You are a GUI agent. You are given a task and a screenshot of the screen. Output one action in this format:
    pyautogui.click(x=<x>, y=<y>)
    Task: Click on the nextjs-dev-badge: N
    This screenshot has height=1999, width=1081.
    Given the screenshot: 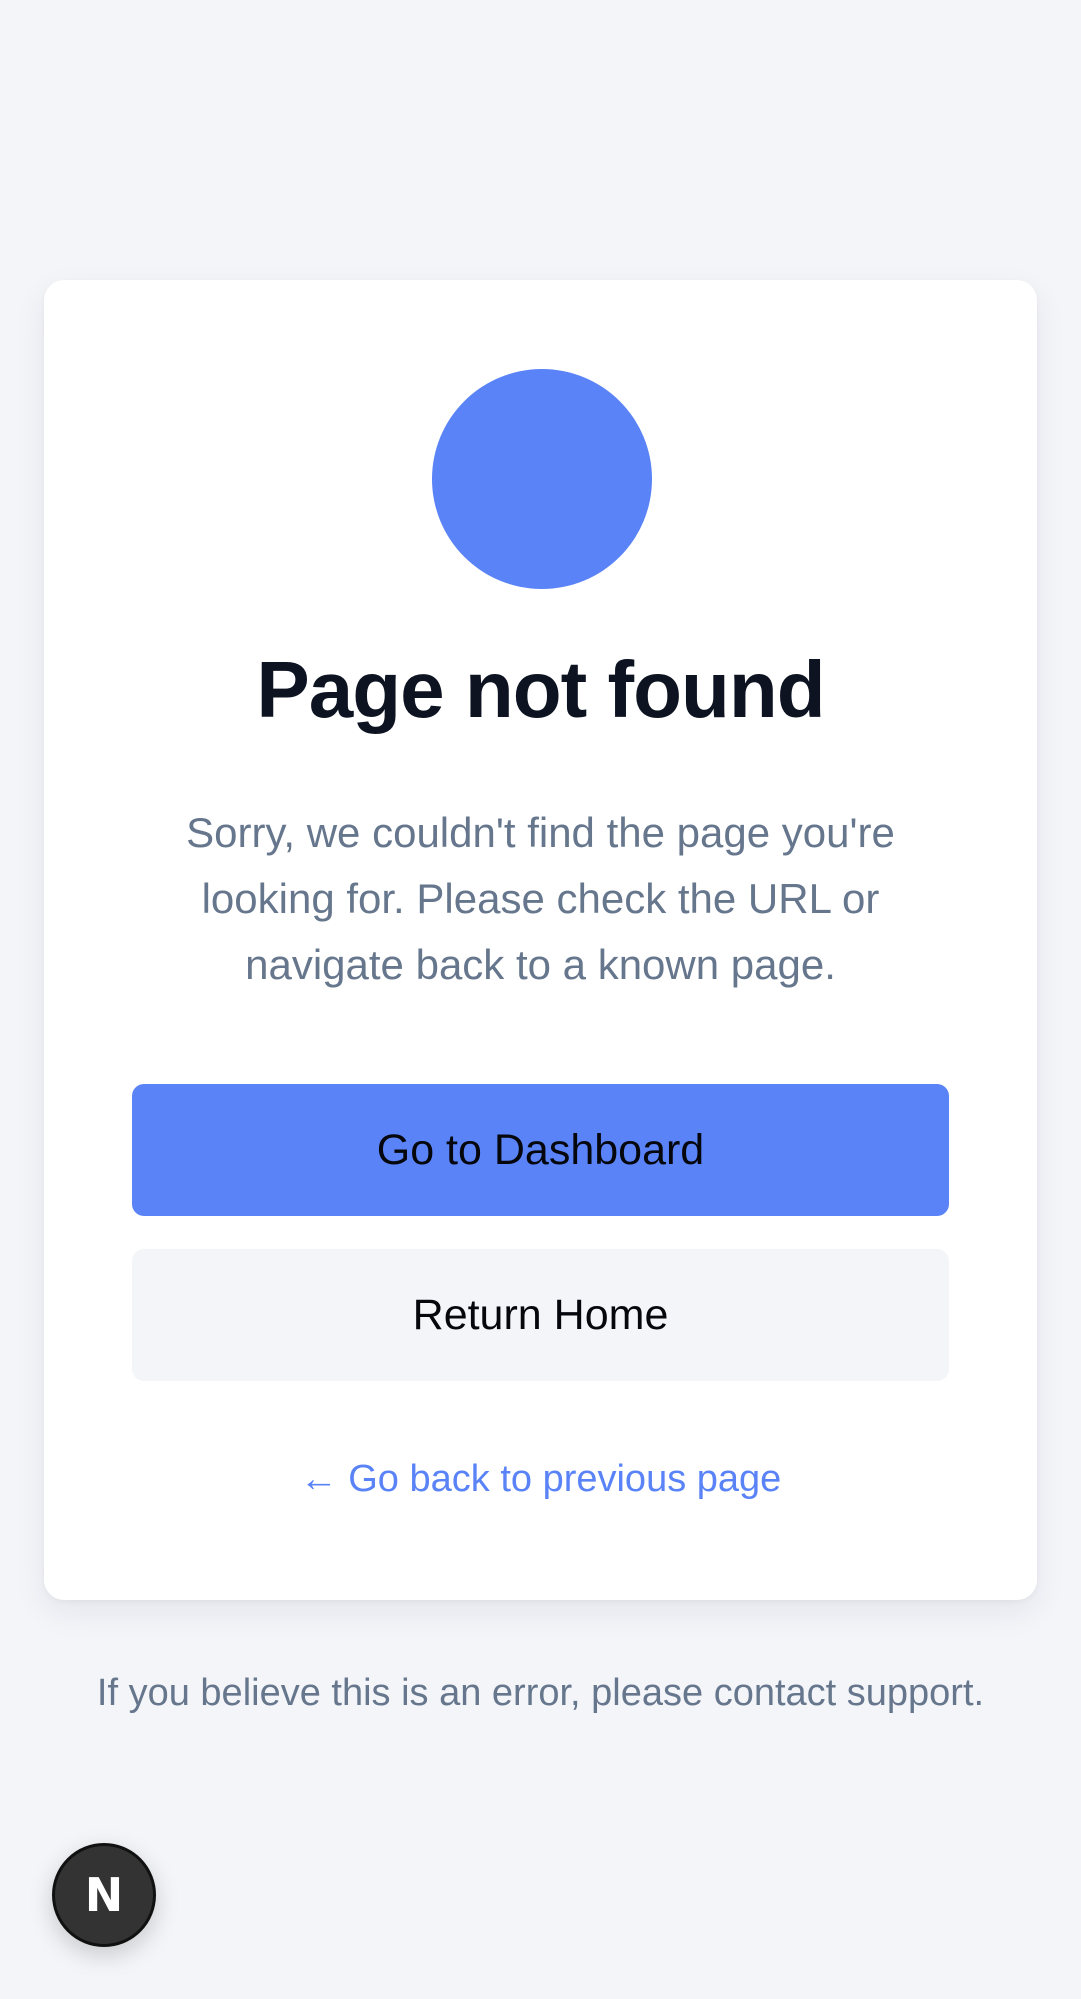 What is the action you would take?
    pyautogui.click(x=104, y=1895)
    